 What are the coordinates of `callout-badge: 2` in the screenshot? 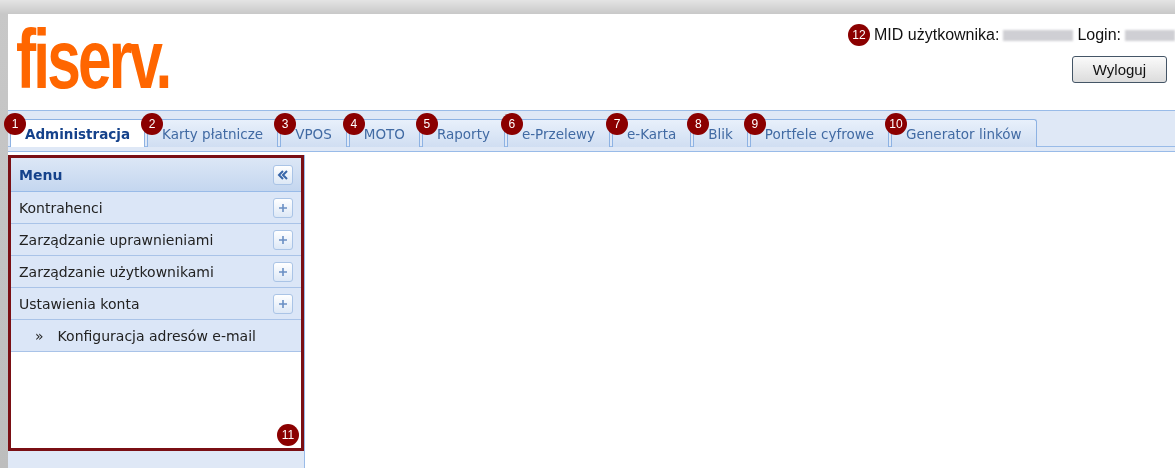 It's located at (152, 124).